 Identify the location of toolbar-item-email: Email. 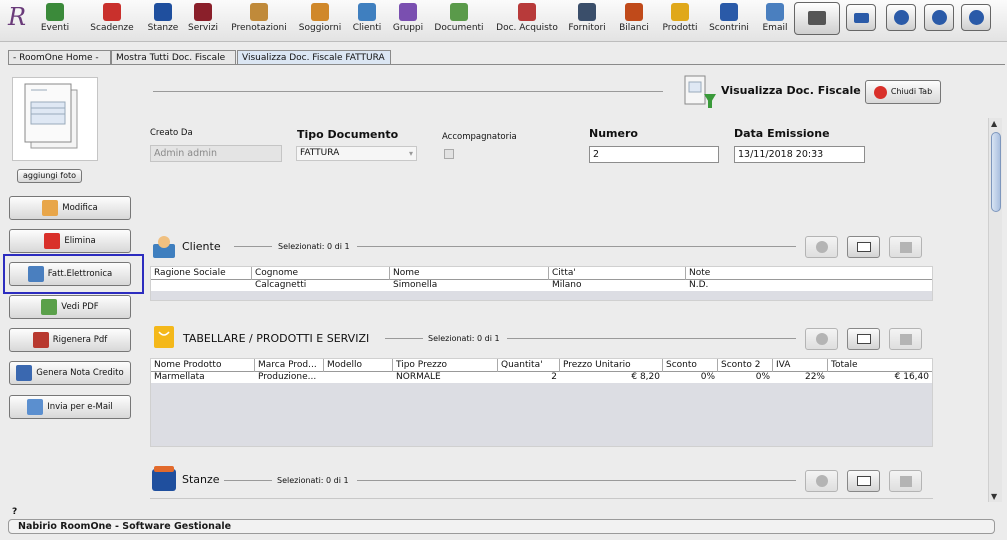
(775, 21).